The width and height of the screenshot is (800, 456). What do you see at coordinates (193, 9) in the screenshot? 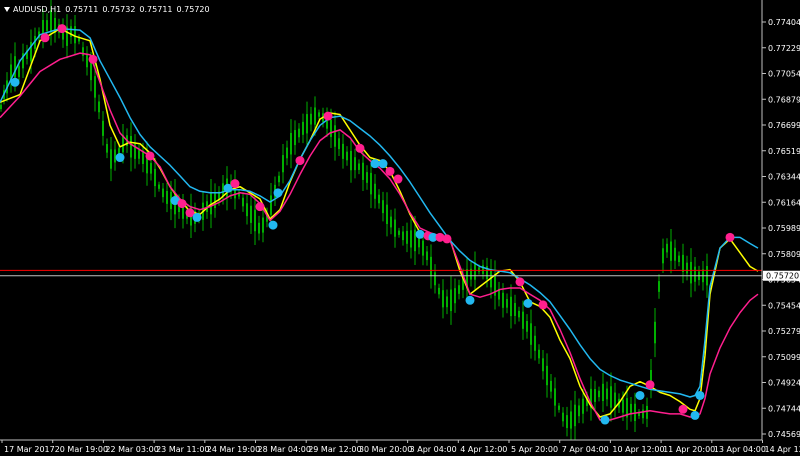
I see `close-value: 0.75720` at bounding box center [193, 9].